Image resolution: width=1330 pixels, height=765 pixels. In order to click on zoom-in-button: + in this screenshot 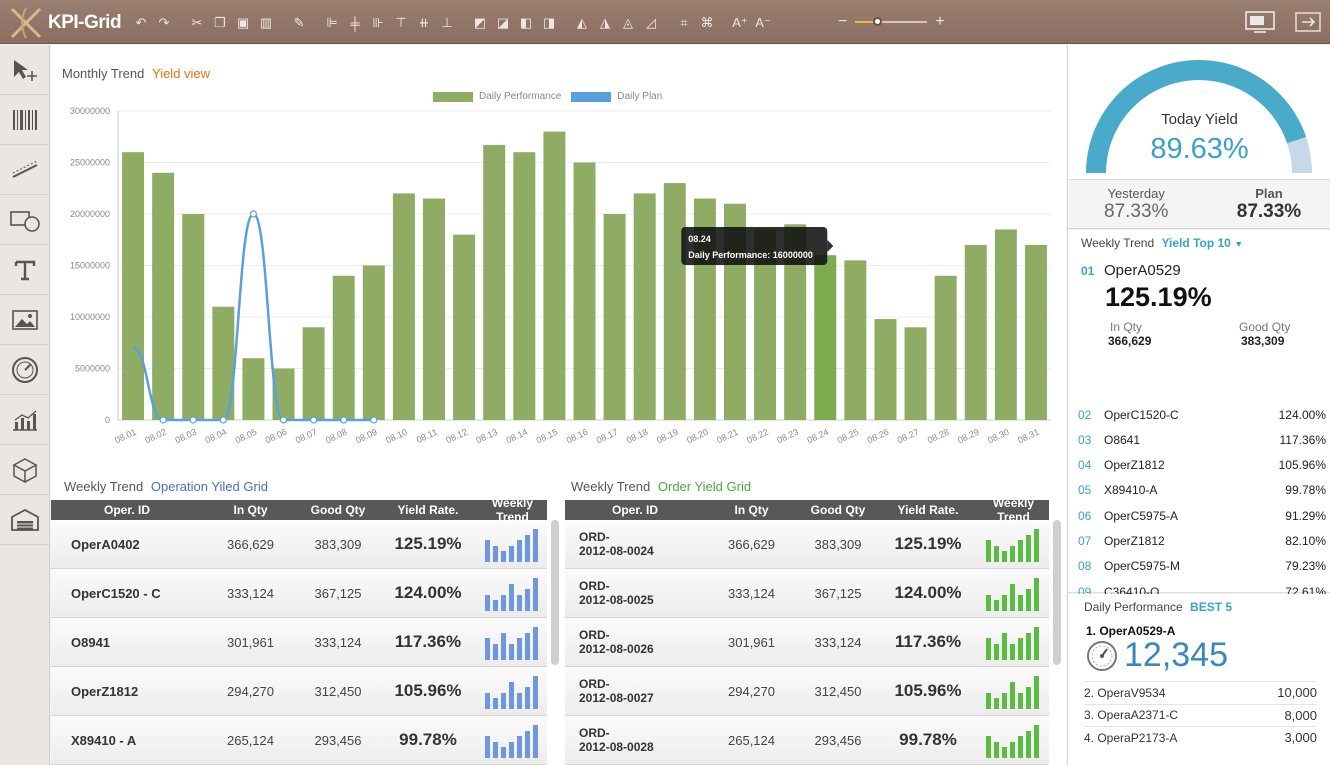, I will do `click(939, 22)`.